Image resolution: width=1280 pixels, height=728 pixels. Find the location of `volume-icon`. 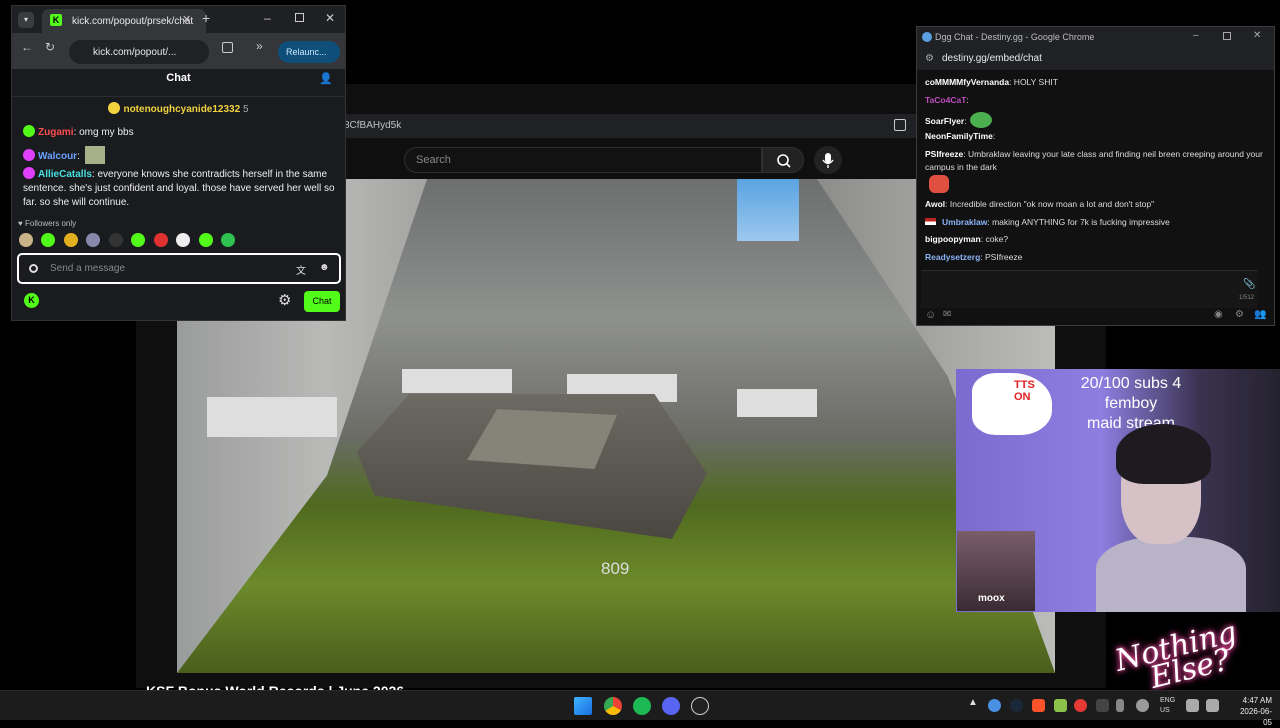

volume-icon is located at coordinates (1212, 705).